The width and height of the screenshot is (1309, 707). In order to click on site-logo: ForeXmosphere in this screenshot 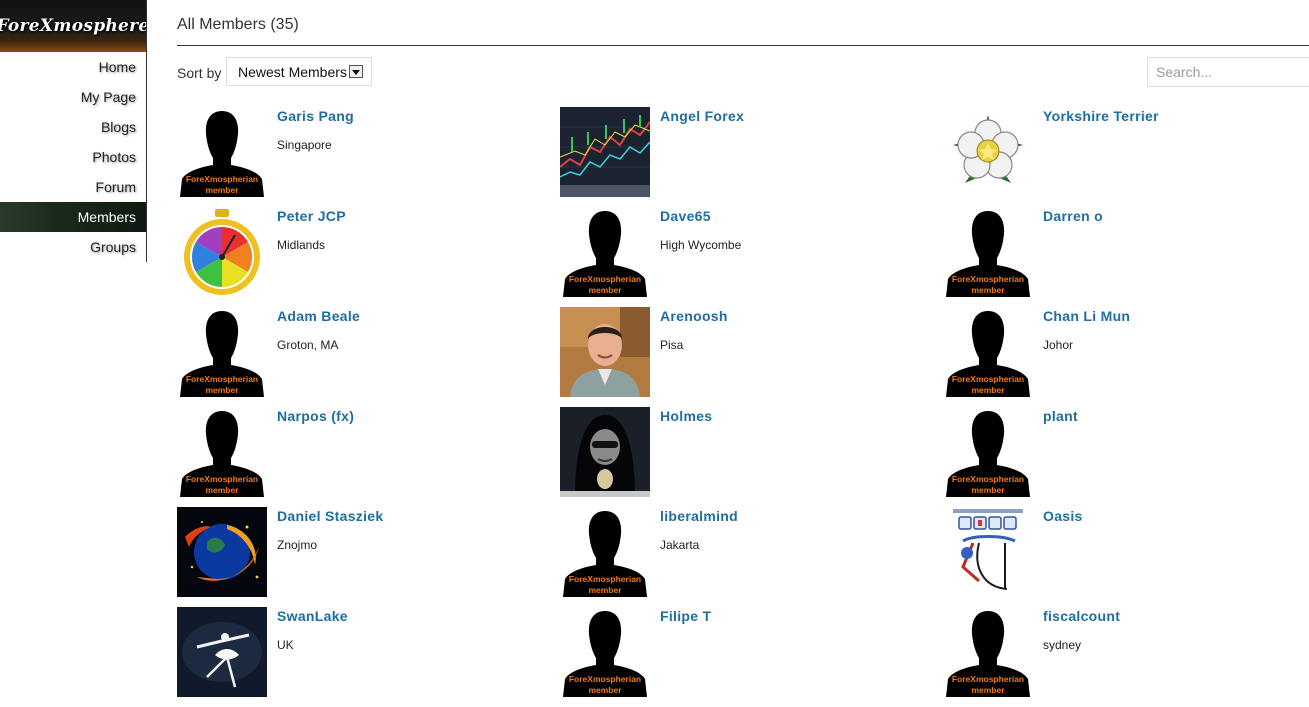, I will do `click(73, 26)`.